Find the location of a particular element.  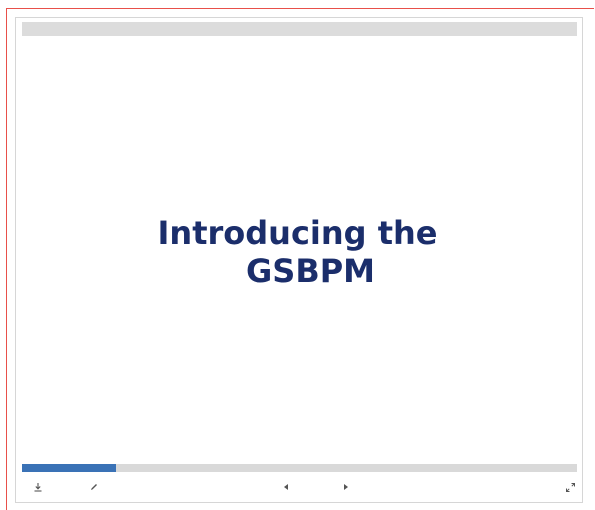

fullscreen-icon is located at coordinates (570, 487).